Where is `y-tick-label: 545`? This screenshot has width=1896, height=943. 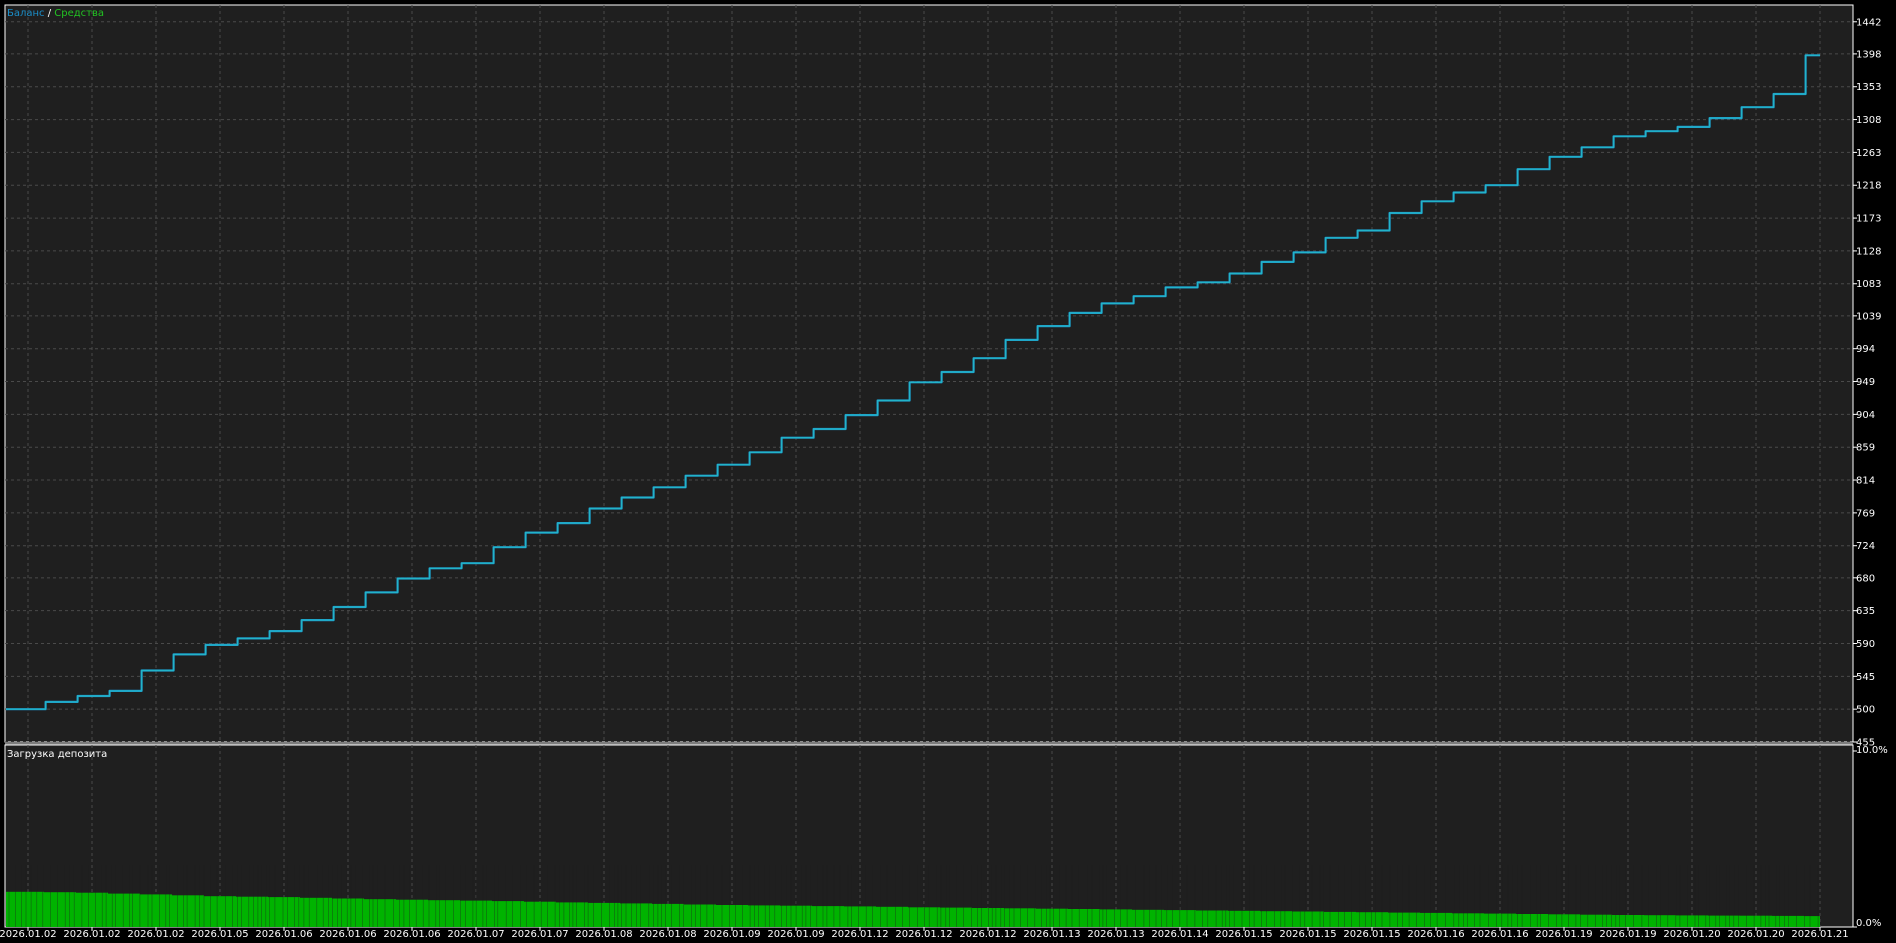 y-tick-label: 545 is located at coordinates (1865, 677).